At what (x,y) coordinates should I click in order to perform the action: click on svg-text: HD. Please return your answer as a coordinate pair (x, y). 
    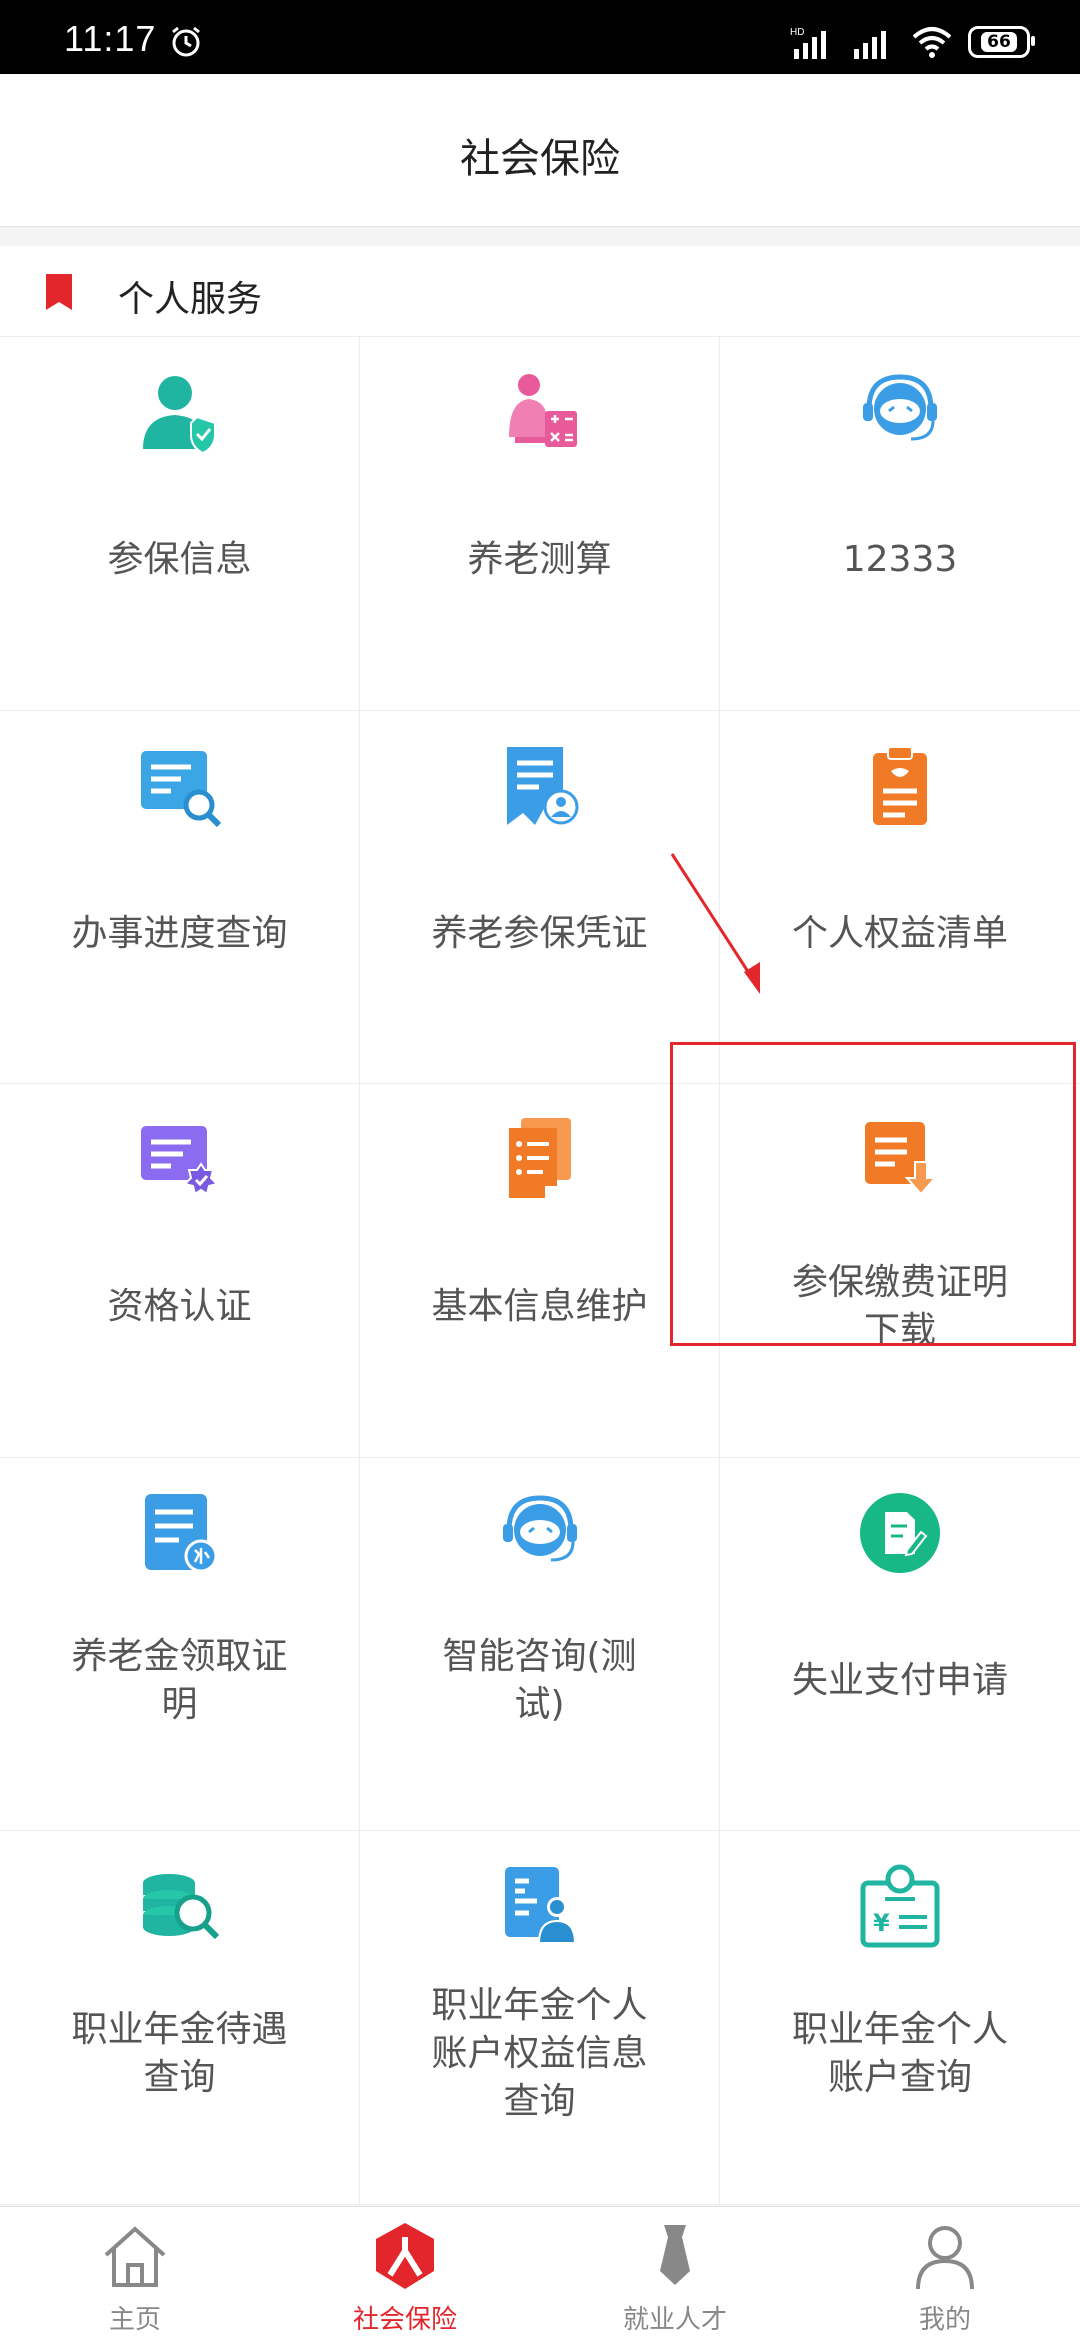
    Looking at the image, I should click on (797, 32).